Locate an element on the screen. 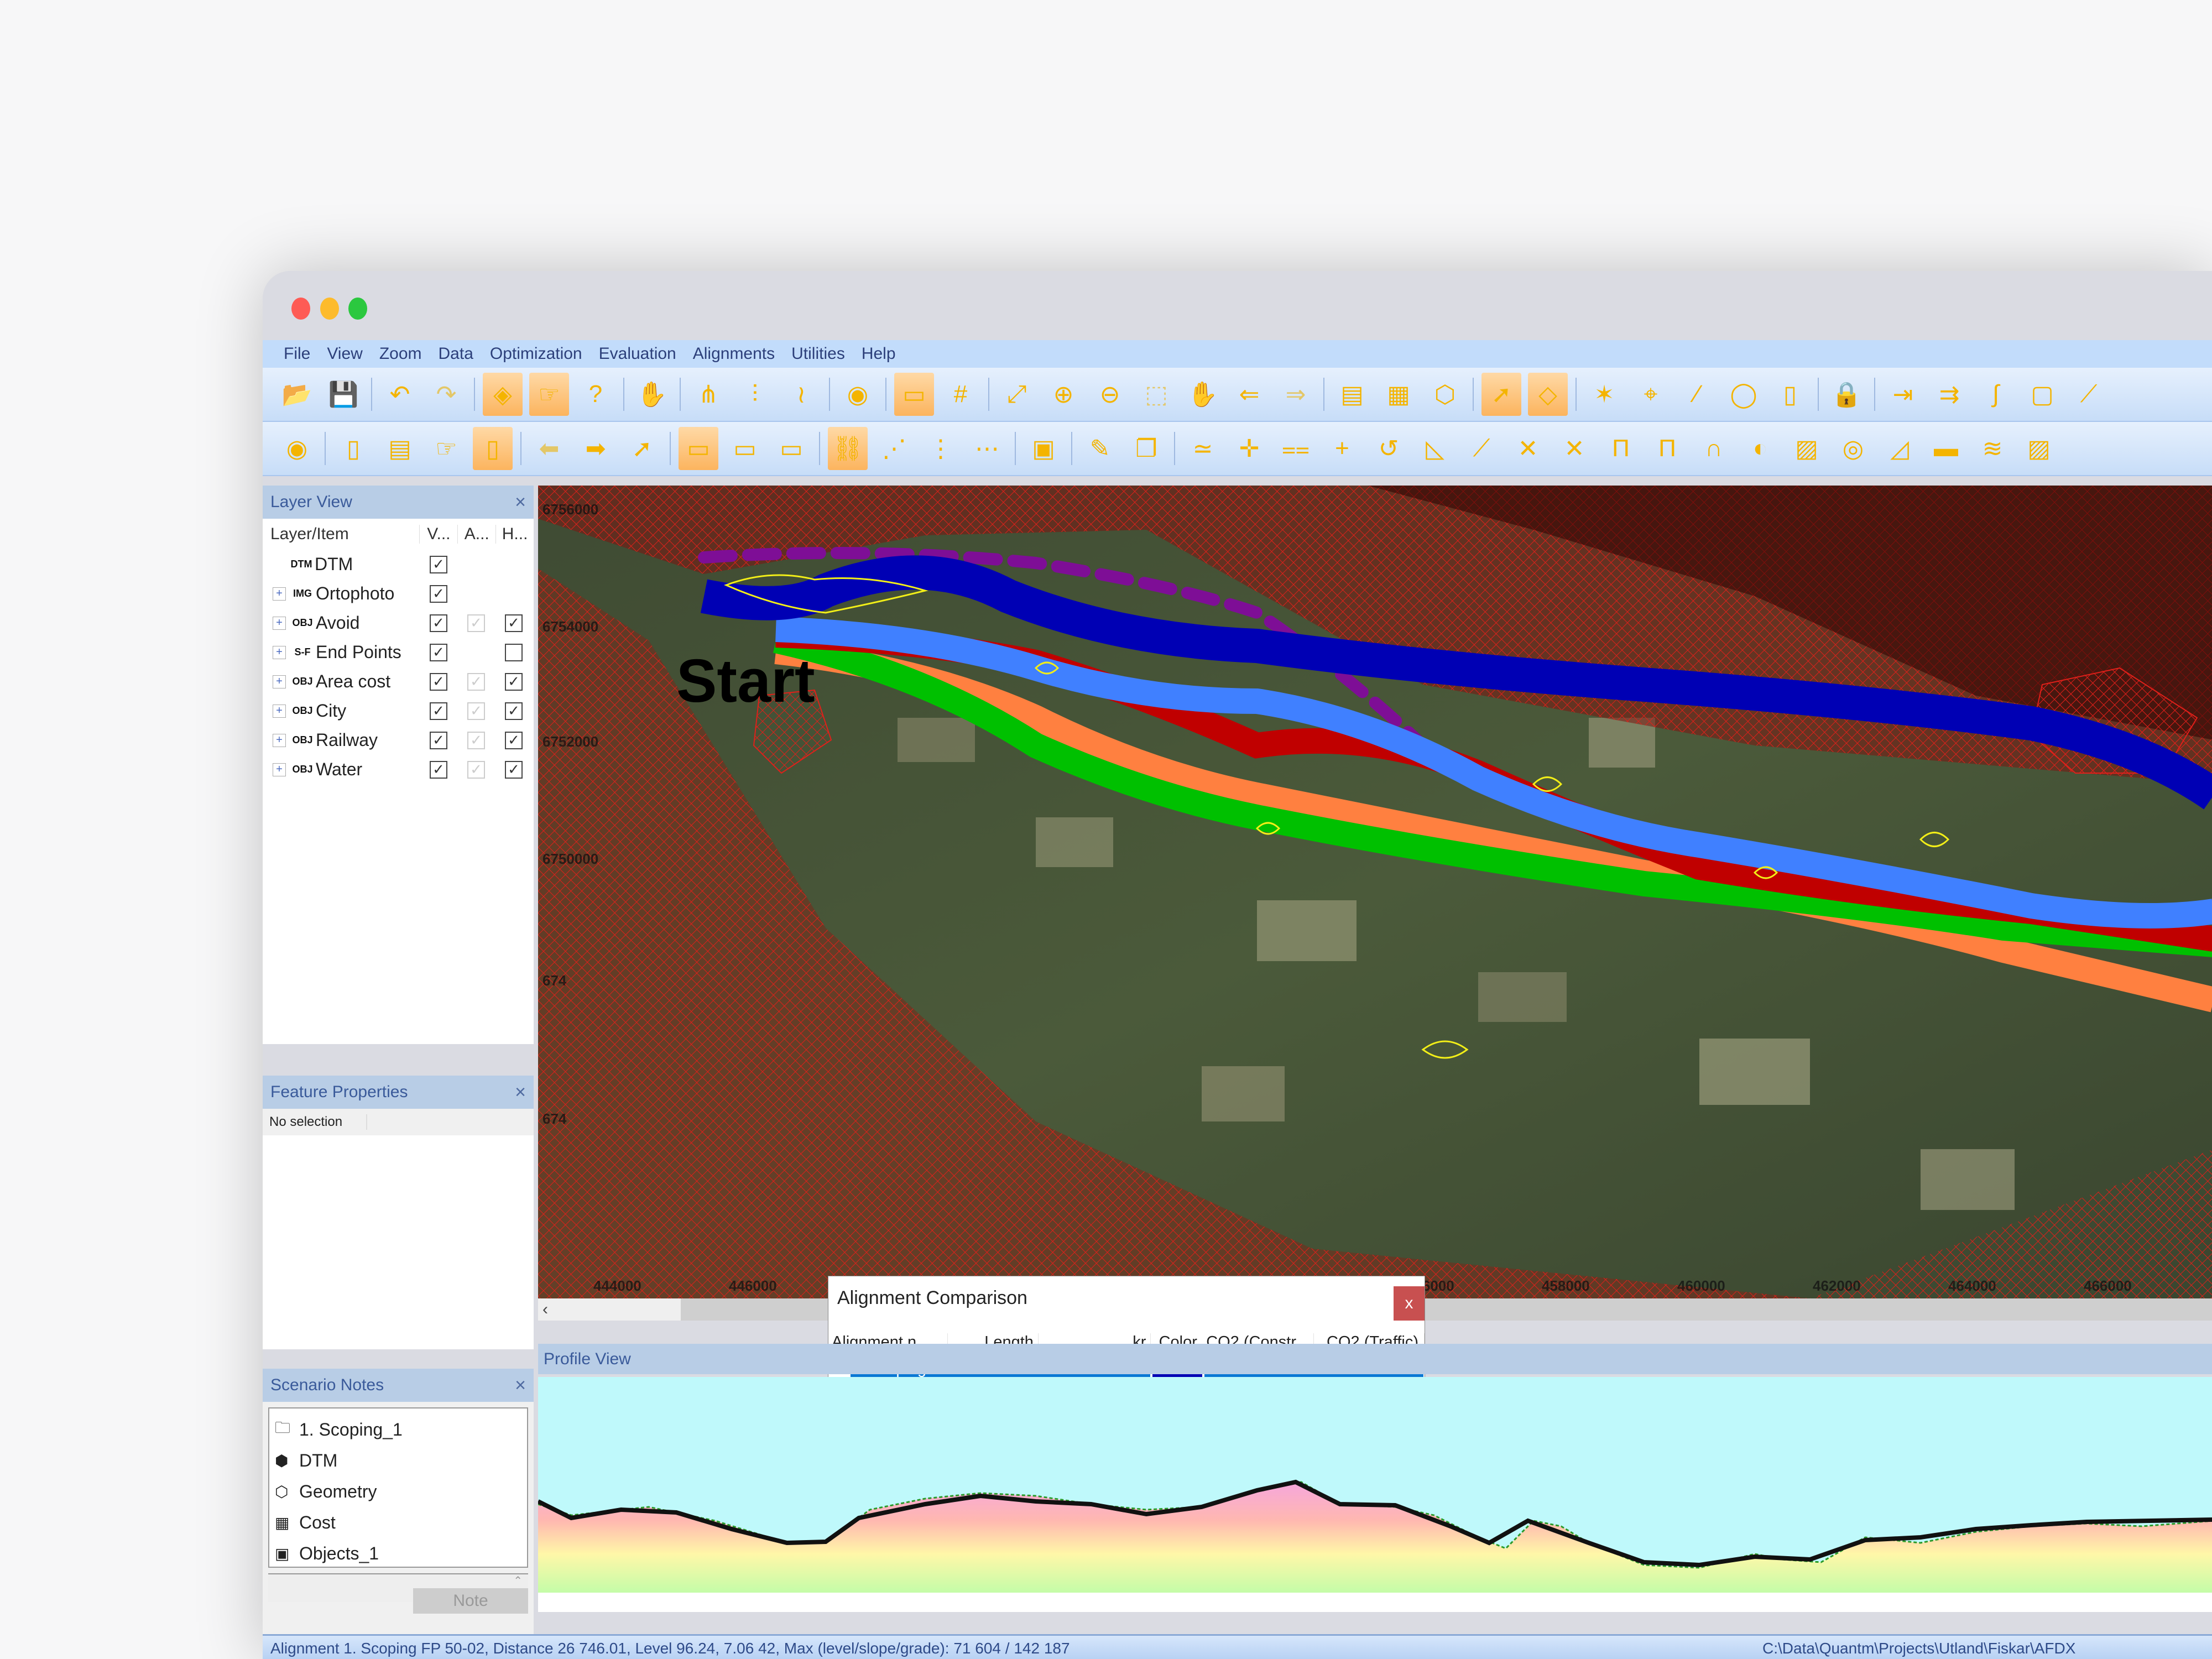 The height and width of the screenshot is (1659, 2212). menu-help: Help is located at coordinates (879, 354).